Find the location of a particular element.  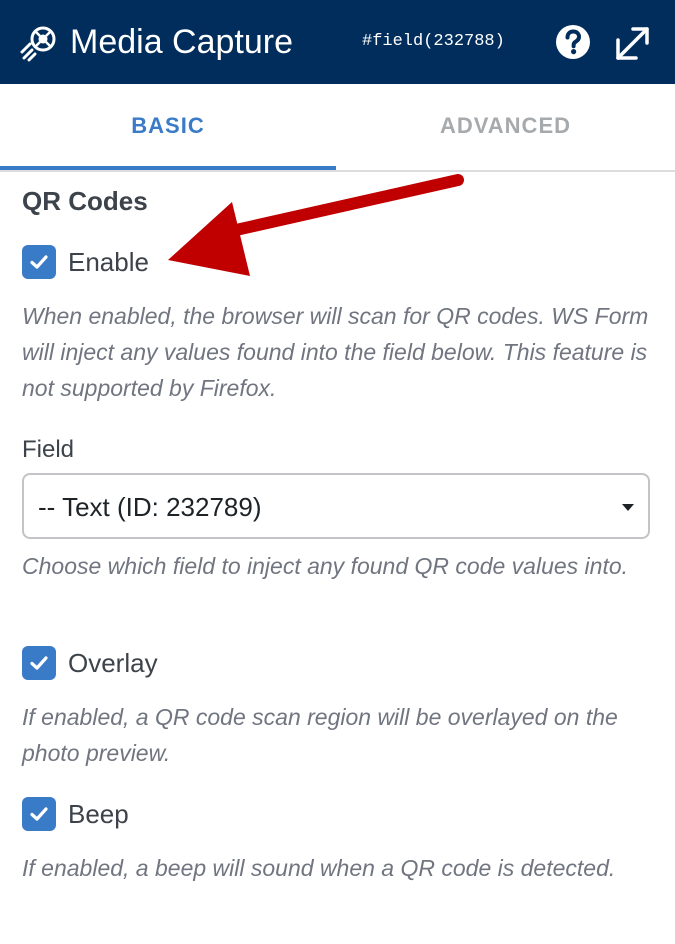

panel-title: Media Capture is located at coordinates (182, 42).